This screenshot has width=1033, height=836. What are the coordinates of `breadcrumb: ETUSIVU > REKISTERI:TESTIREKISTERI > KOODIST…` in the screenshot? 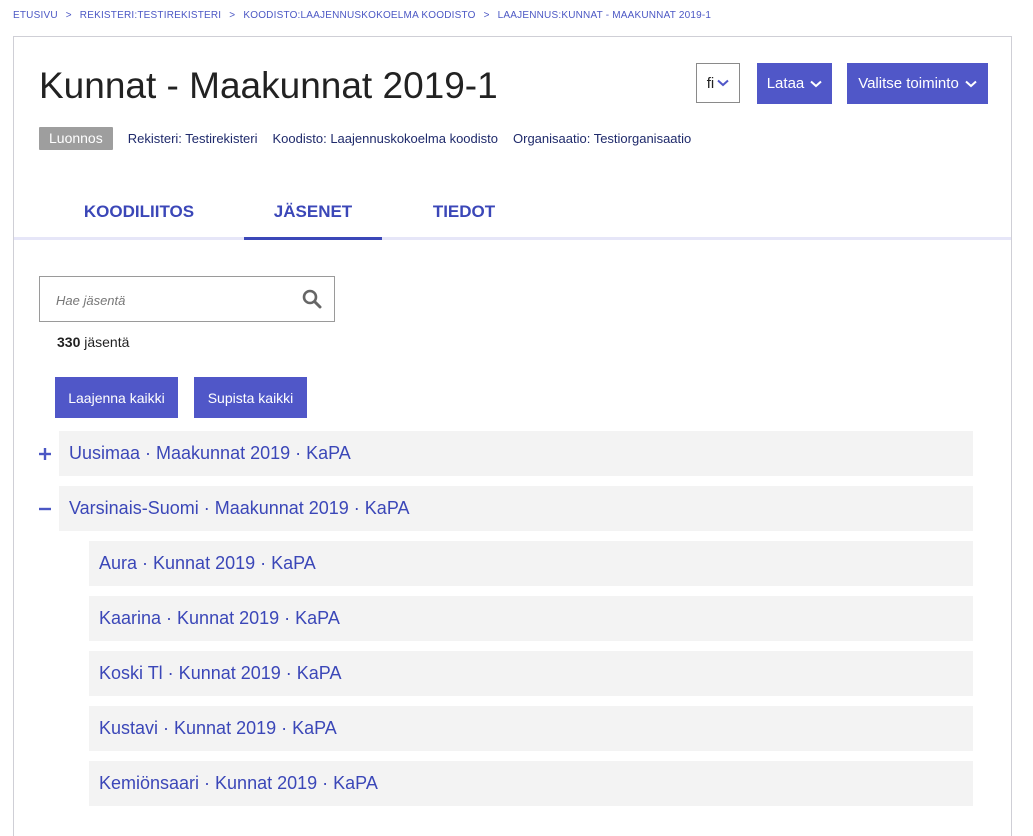 It's located at (362, 15).